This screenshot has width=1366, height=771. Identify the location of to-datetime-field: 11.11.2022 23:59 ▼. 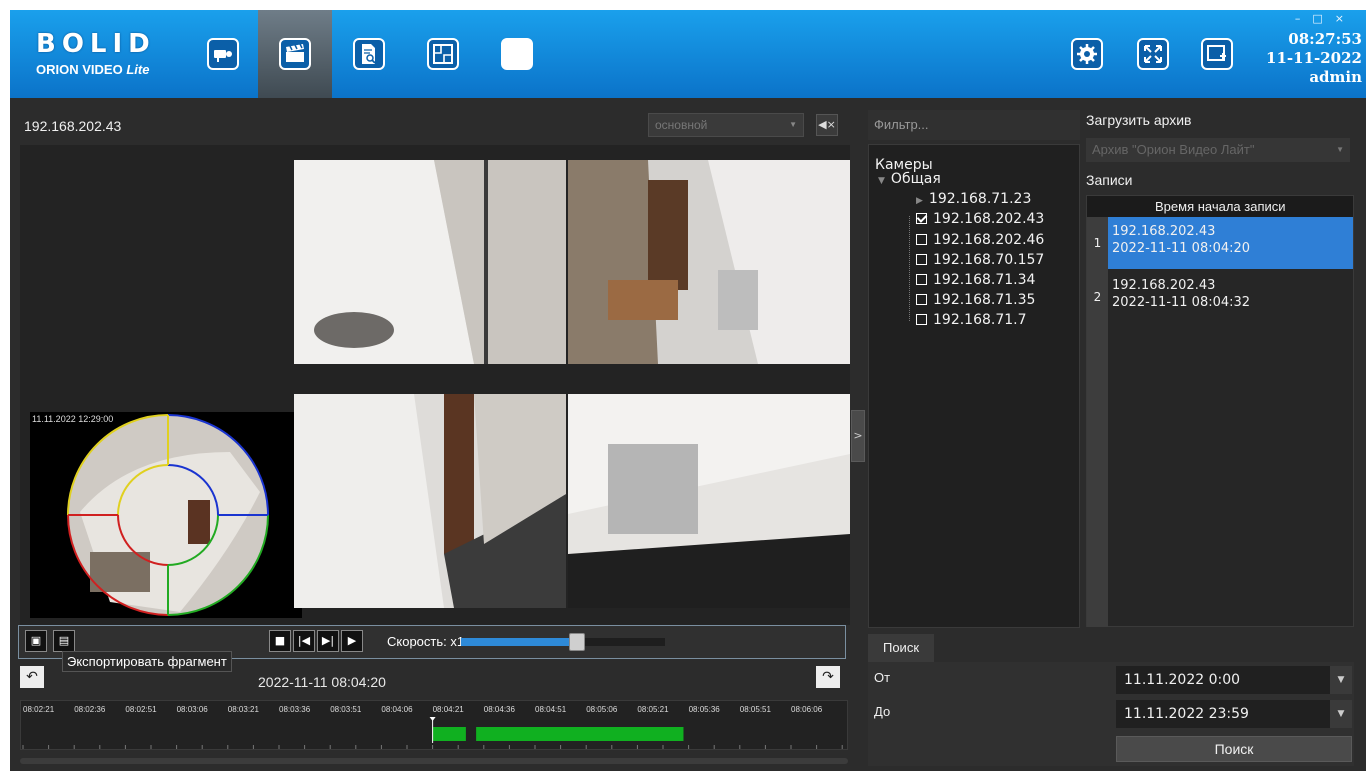
(1234, 714).